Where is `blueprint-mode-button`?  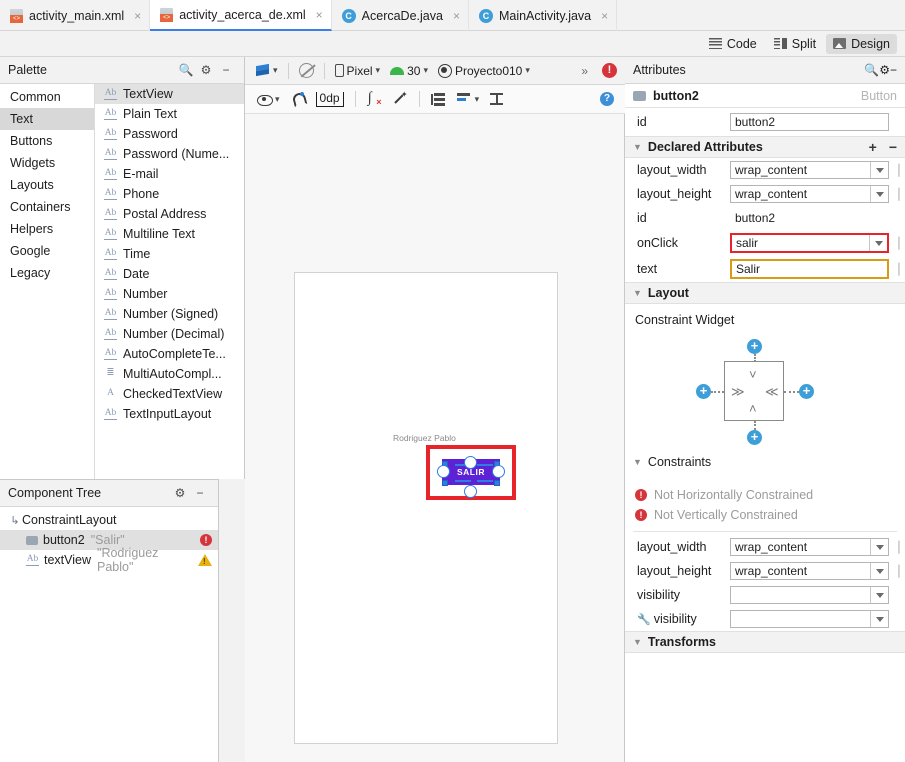 blueprint-mode-button is located at coordinates (306, 70).